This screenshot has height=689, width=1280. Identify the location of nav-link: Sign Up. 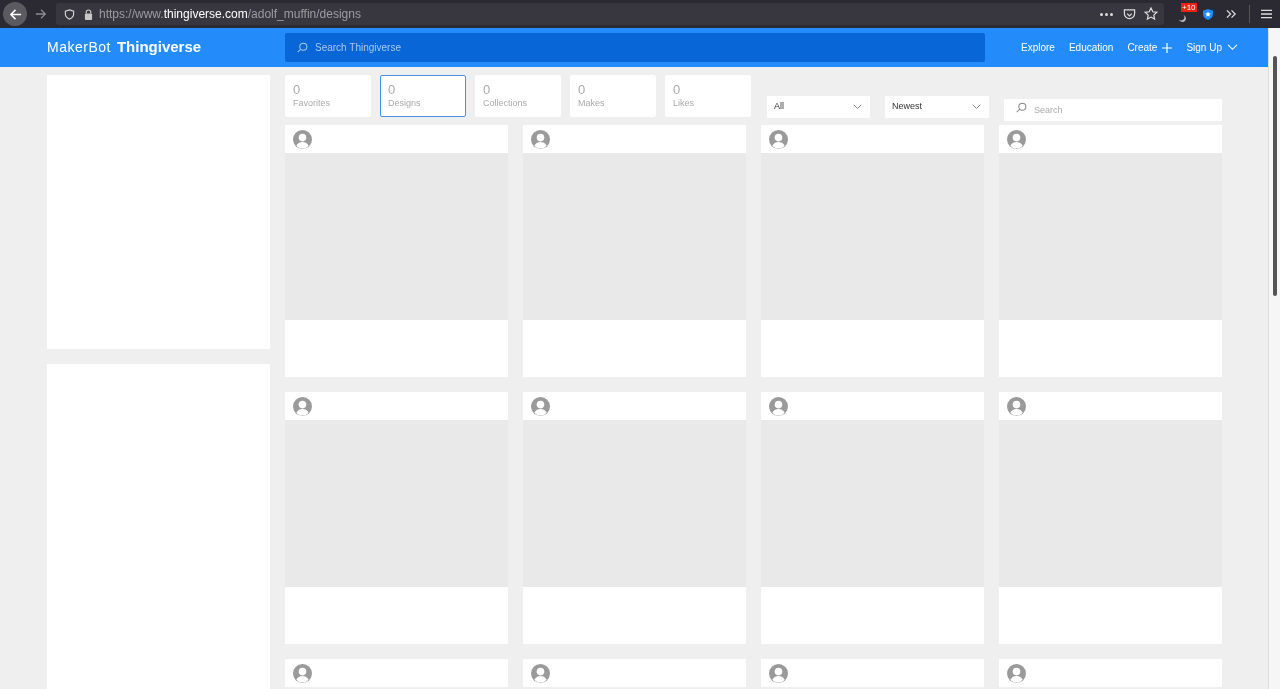
(1212, 47).